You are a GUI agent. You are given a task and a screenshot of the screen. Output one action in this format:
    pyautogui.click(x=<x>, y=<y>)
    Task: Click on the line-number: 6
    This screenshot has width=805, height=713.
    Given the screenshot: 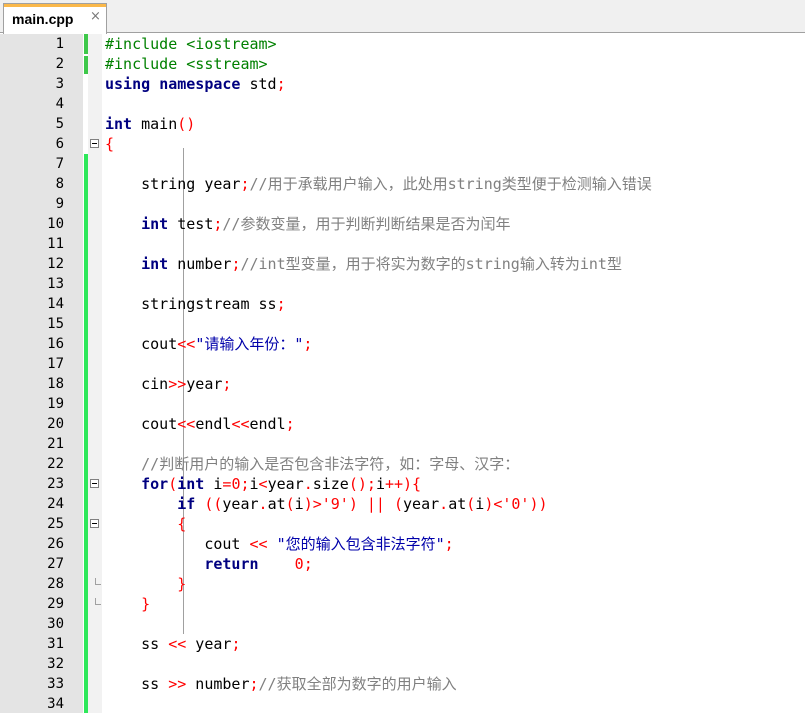 What is the action you would take?
    pyautogui.click(x=59, y=144)
    